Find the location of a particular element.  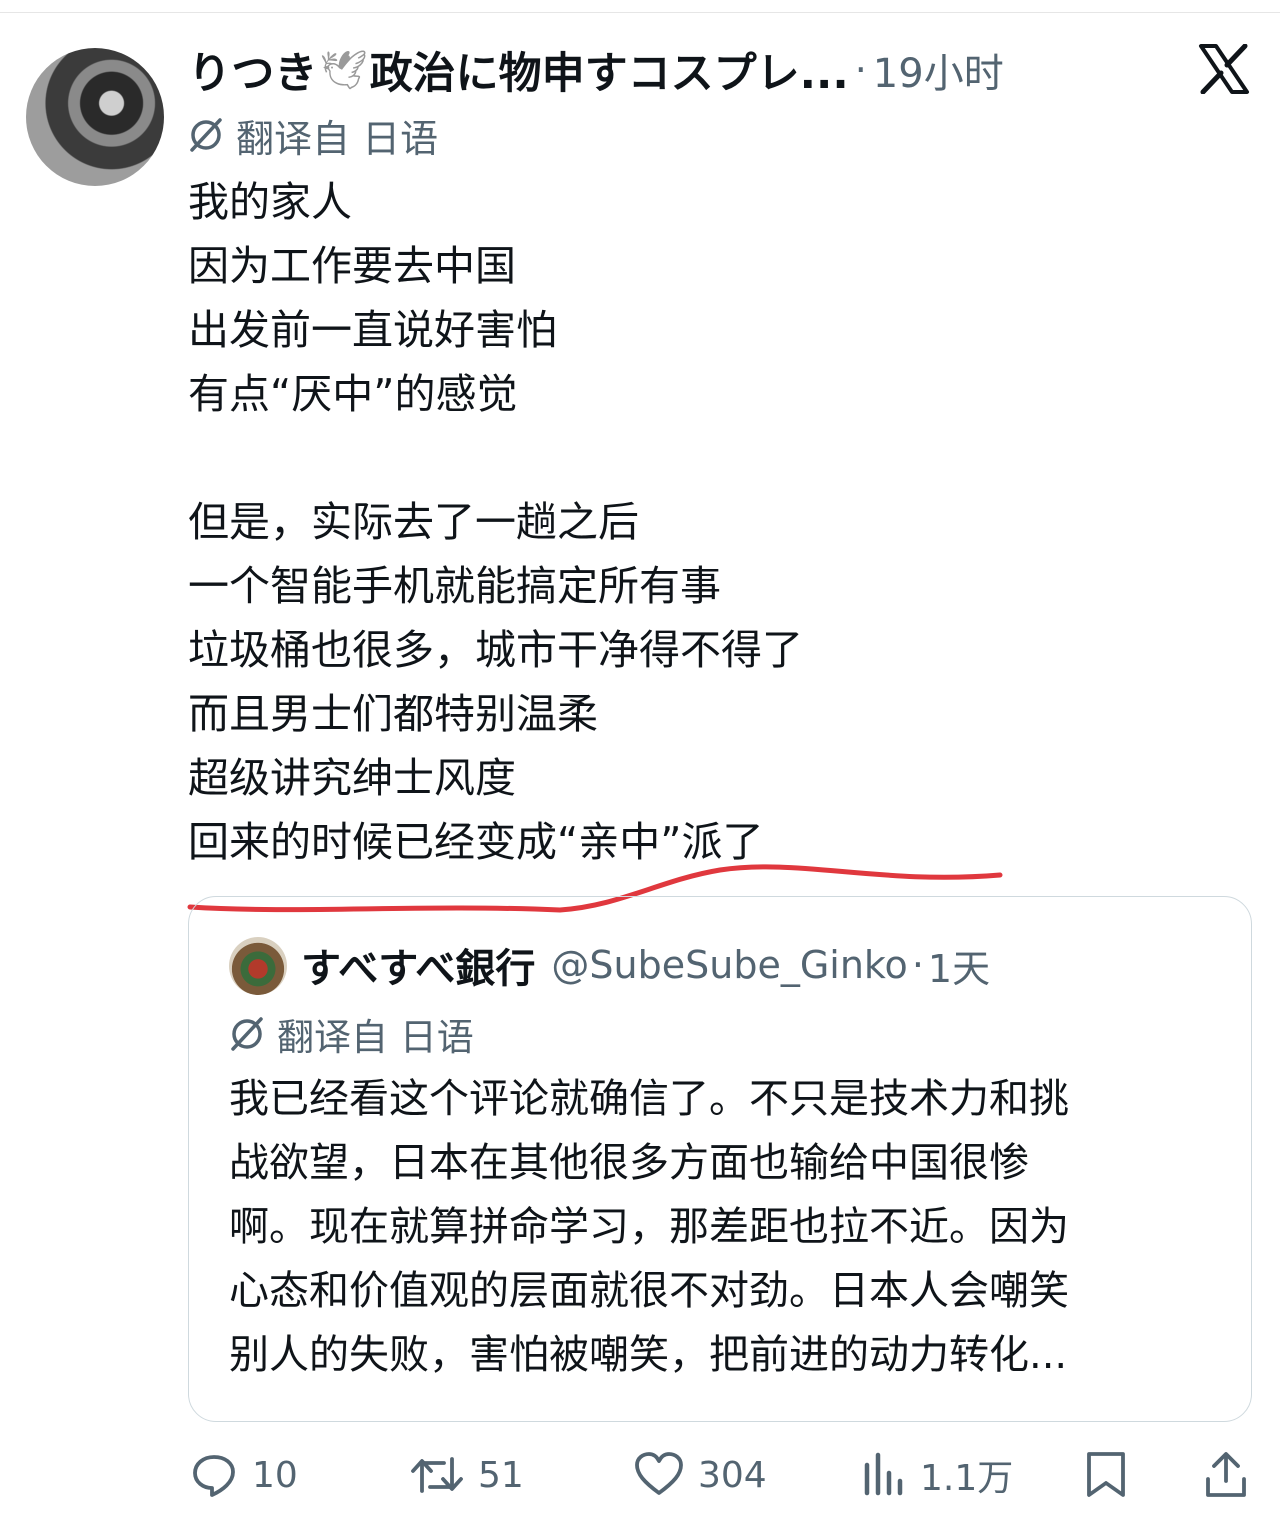

view-count: 1.1万 is located at coordinates (967, 1478).